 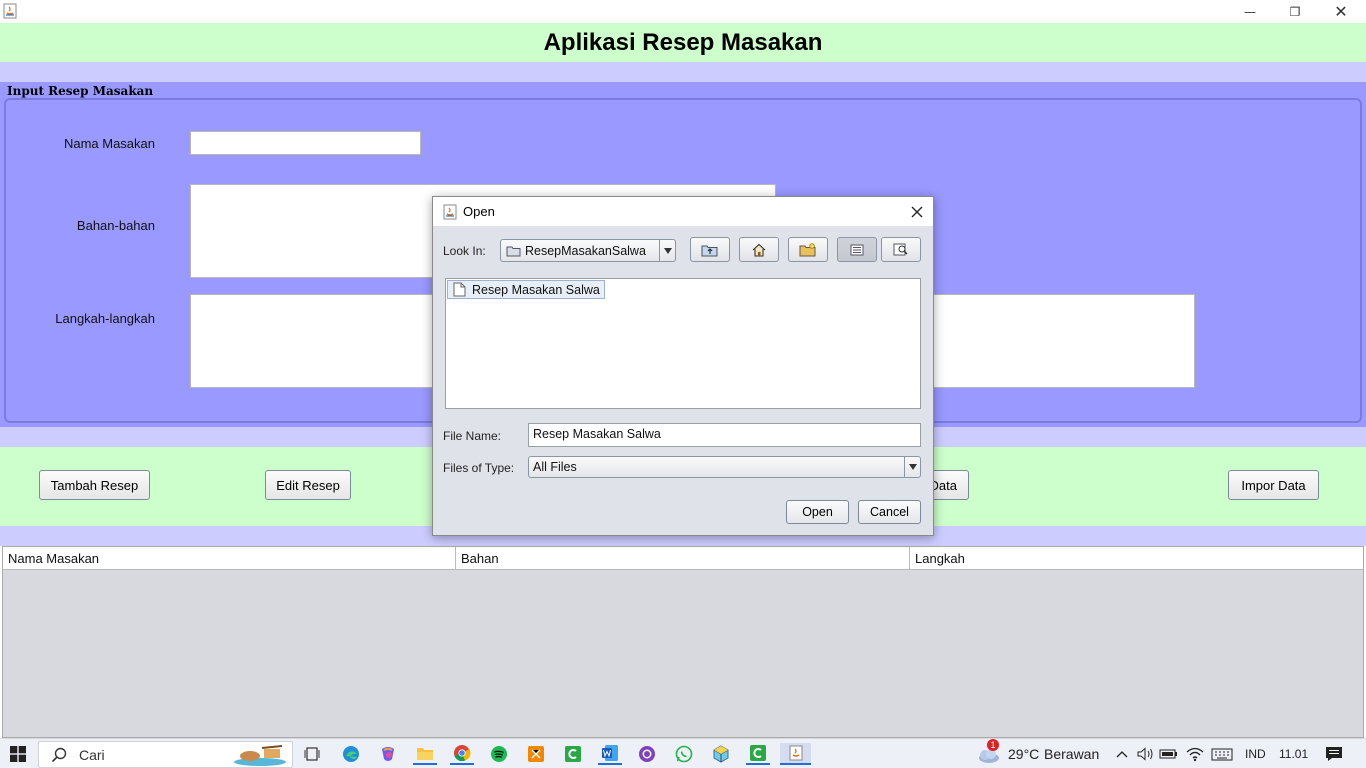 I want to click on weather-condition: Berawan, so click(x=1071, y=754).